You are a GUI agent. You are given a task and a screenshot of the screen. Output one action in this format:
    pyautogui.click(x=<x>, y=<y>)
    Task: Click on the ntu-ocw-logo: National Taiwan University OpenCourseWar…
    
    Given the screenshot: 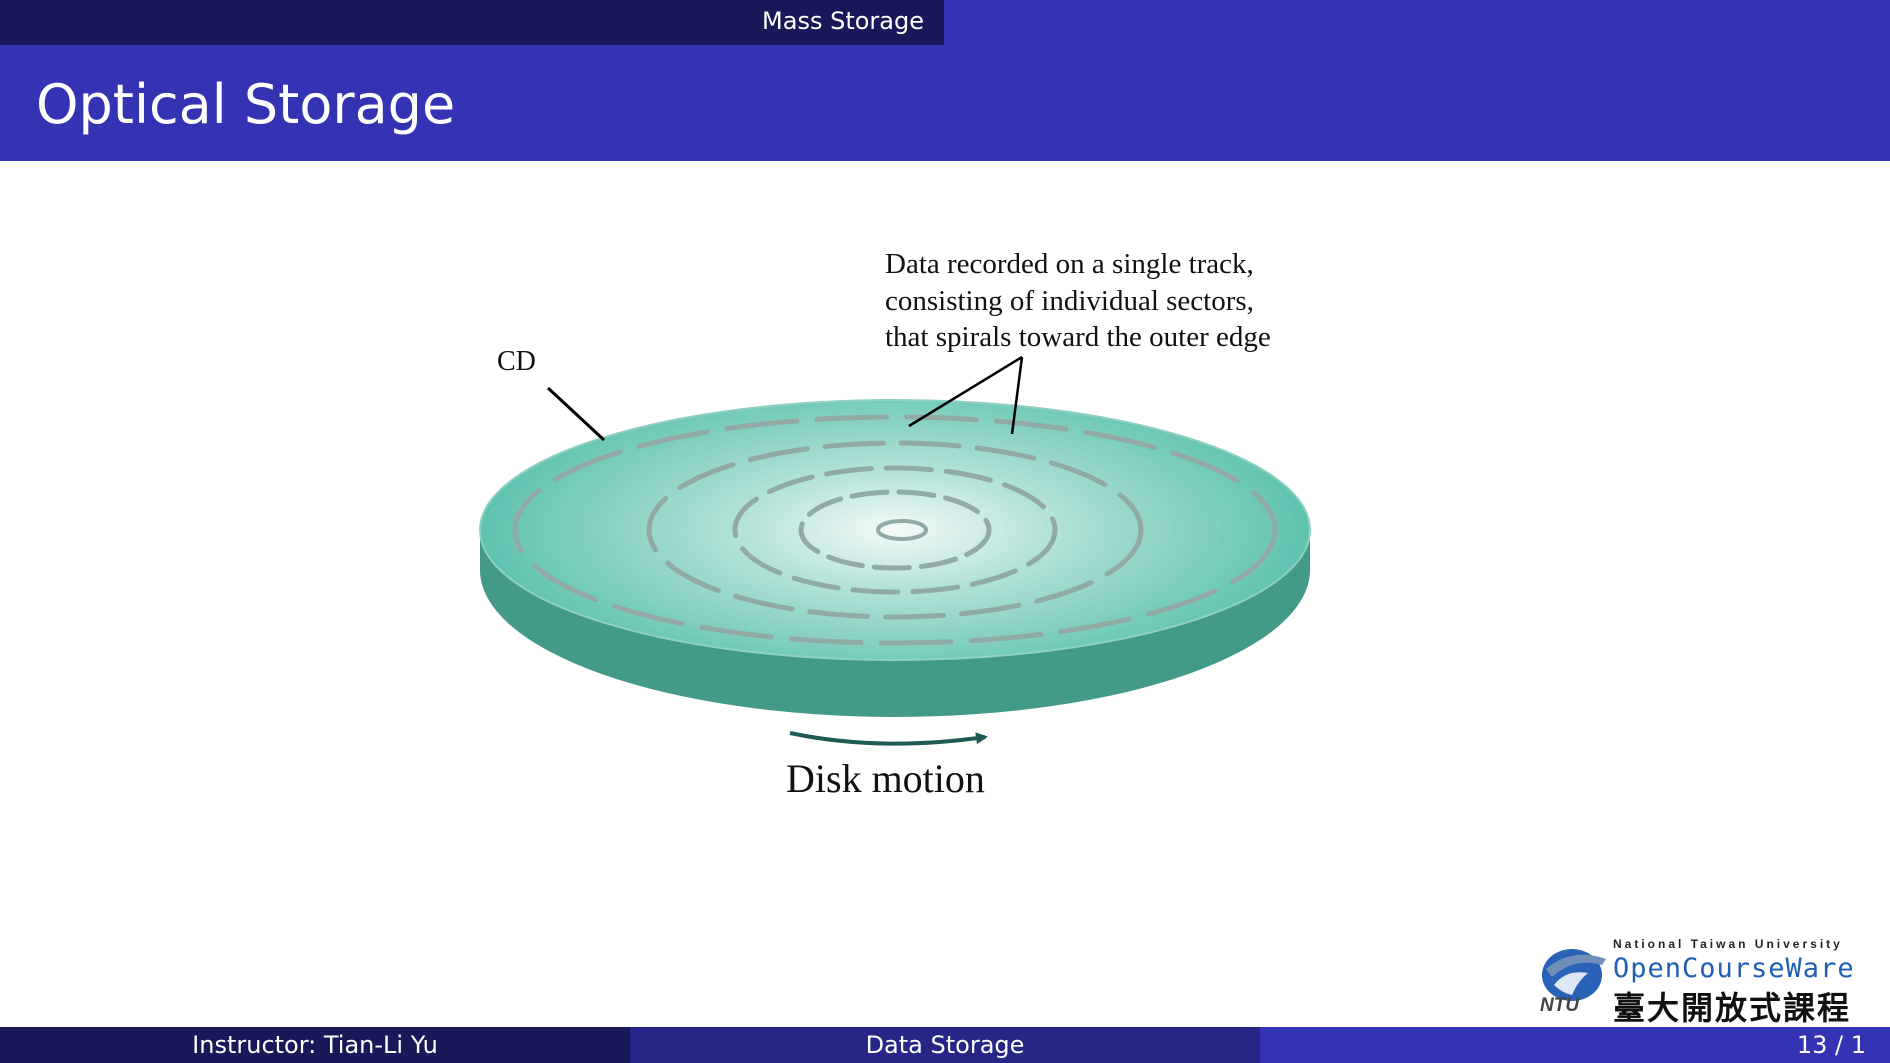 What is the action you would take?
    pyautogui.click(x=1700, y=981)
    